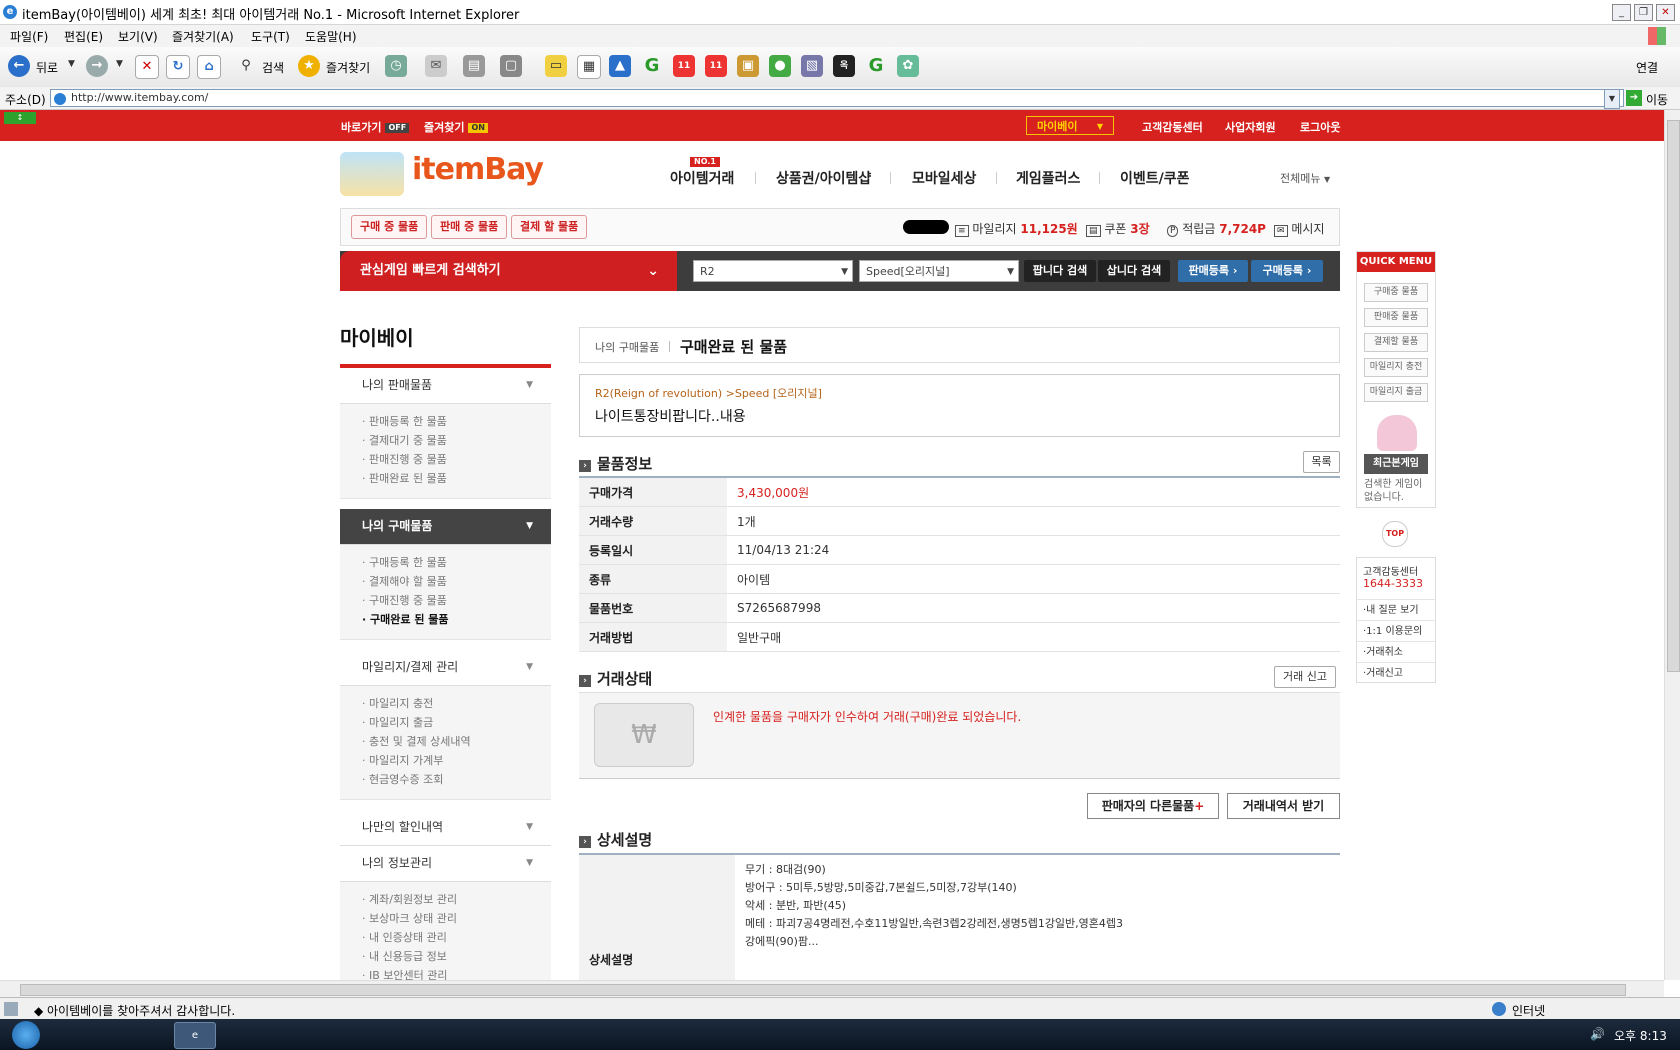  Describe the element at coordinates (375, 127) in the screenshot. I see `shortcut-link: 바로가기 OFF` at that location.